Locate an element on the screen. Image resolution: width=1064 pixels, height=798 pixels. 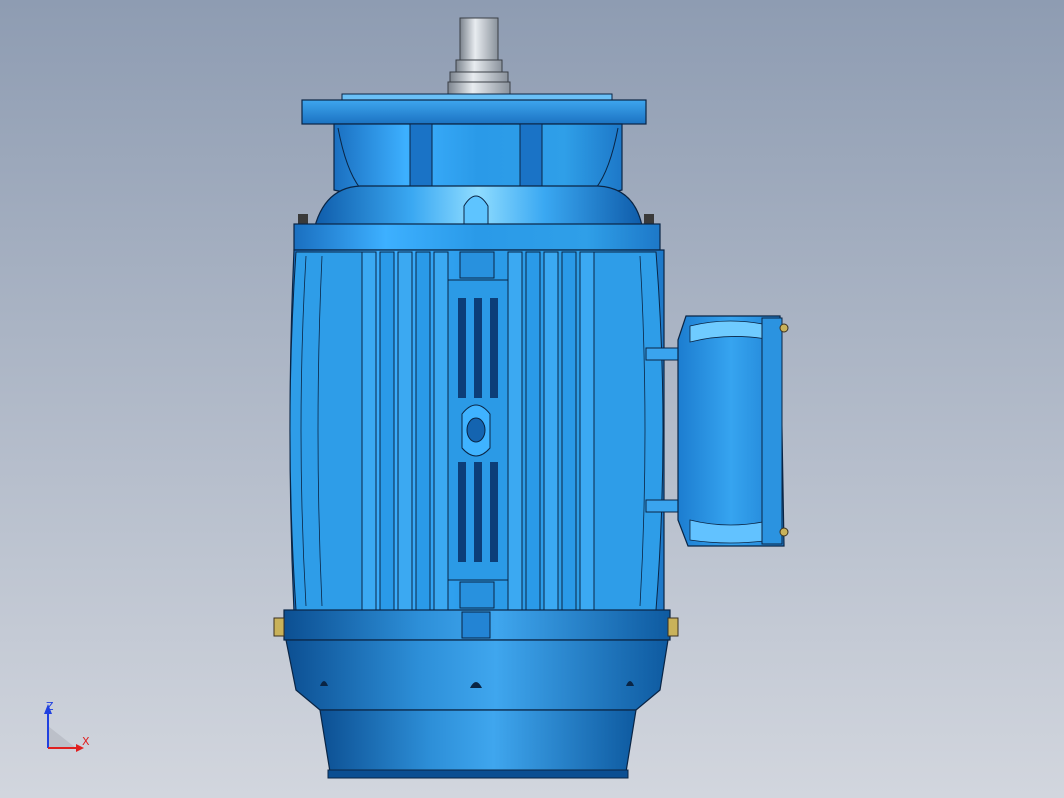
side-lifting-lug is located at coordinates (476, 430).